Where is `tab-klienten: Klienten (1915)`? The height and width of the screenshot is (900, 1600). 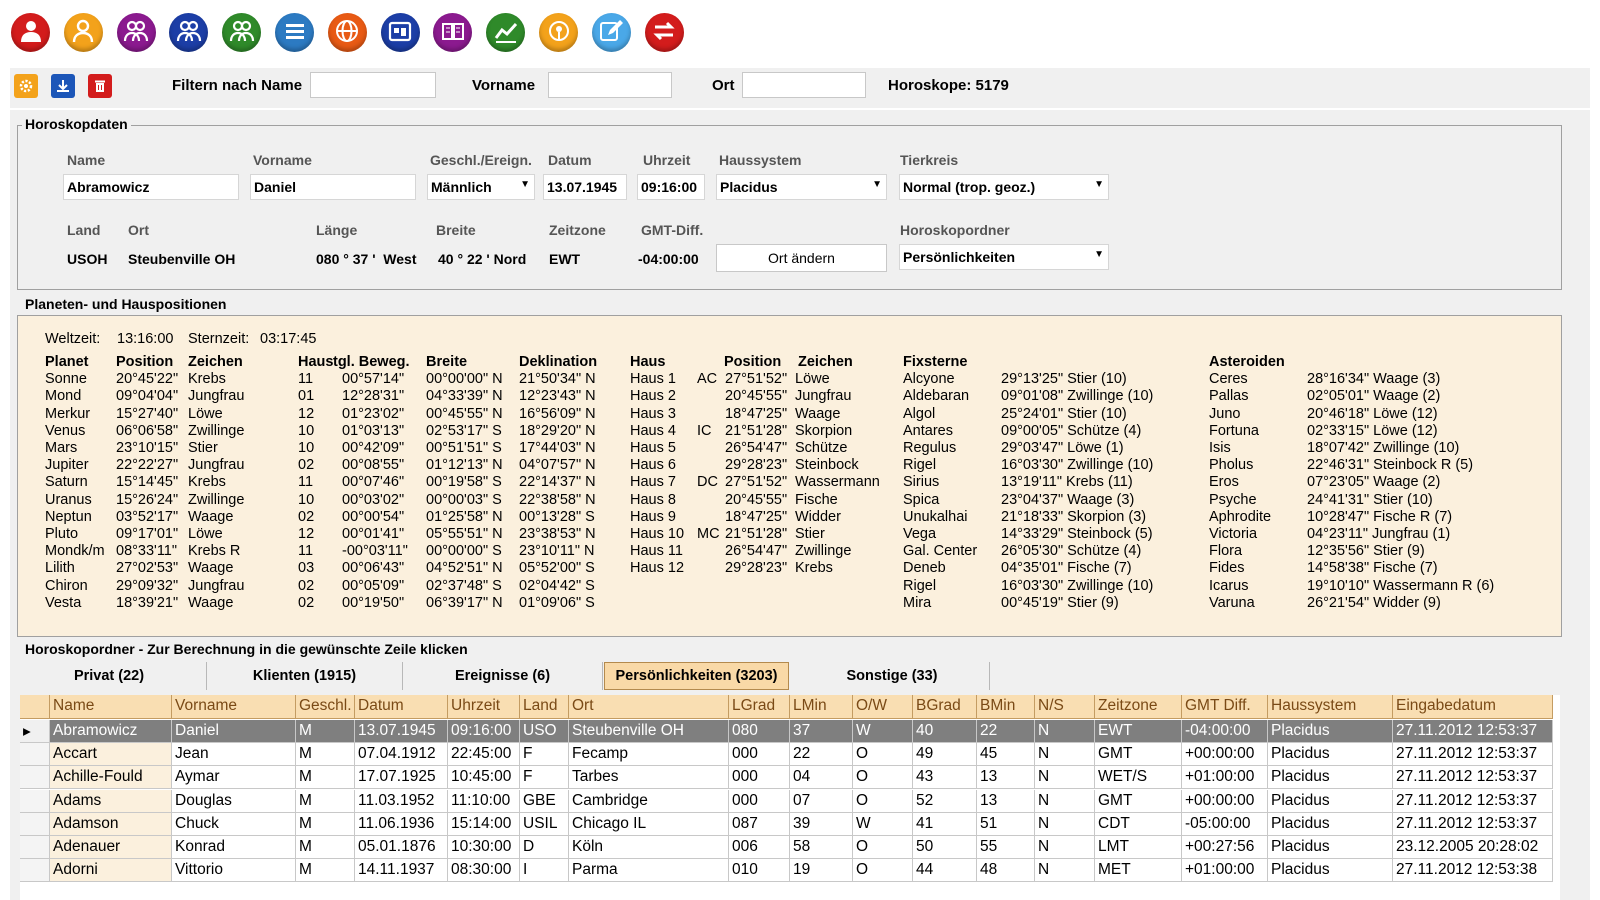 tab-klienten: Klienten (1915) is located at coordinates (305, 676).